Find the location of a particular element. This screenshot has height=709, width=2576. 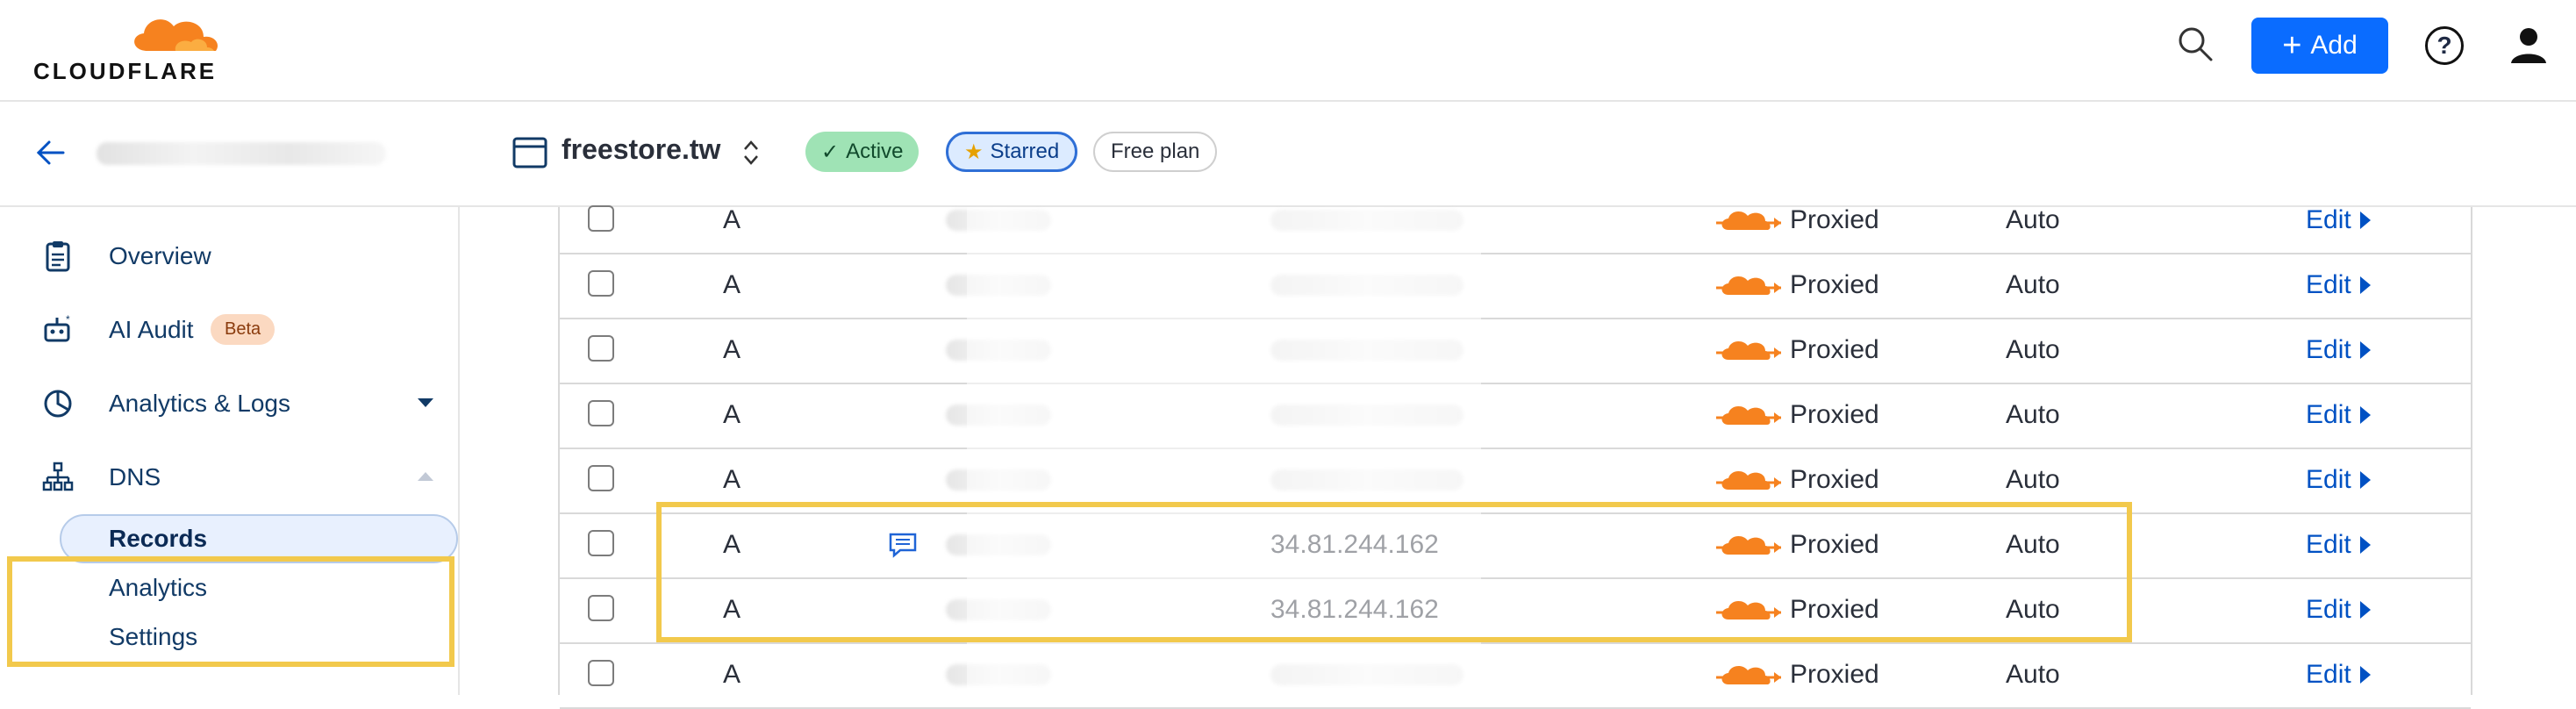

account-back-row is located at coordinates (229, 154).